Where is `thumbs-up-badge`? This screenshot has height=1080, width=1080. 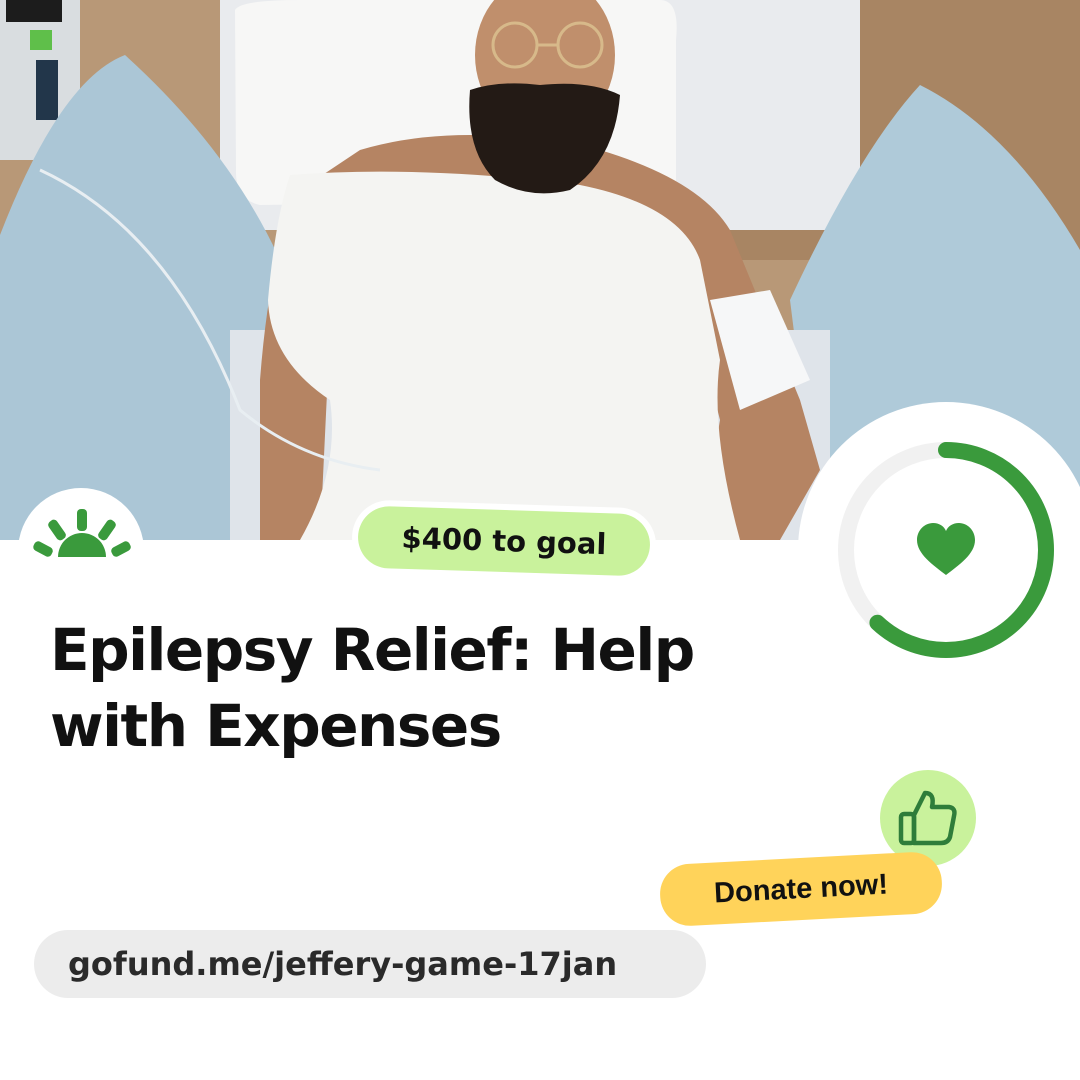
thumbs-up-badge is located at coordinates (928, 818).